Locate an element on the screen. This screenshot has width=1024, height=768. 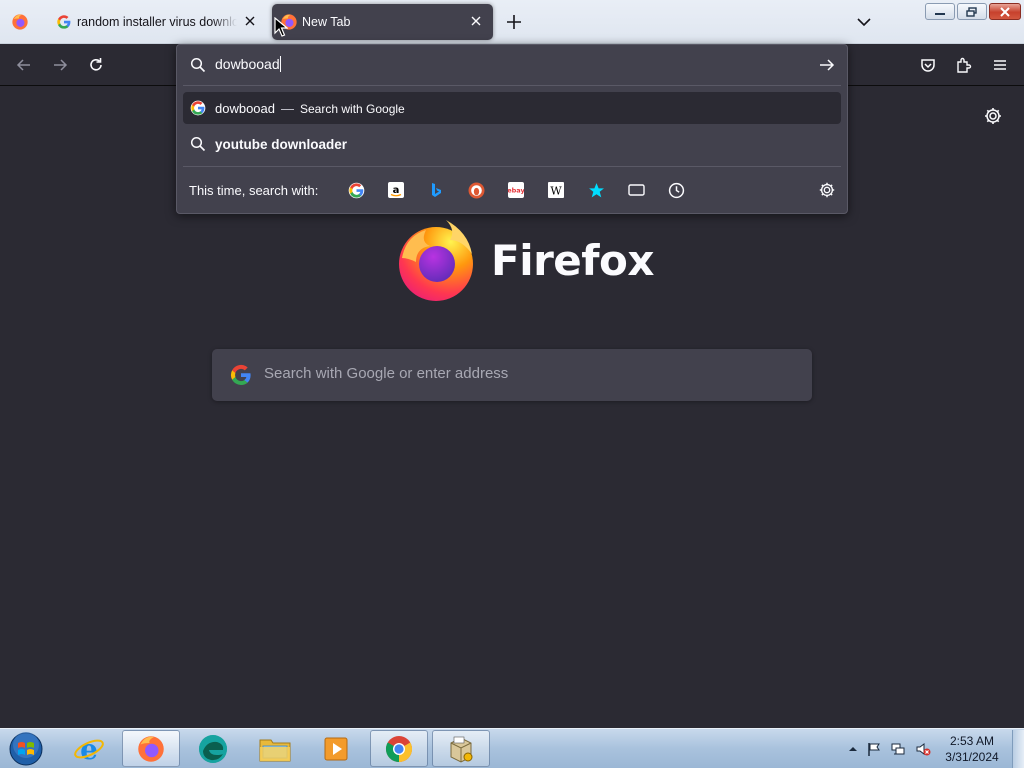
amazon-icon: a is located at coordinates (396, 190).